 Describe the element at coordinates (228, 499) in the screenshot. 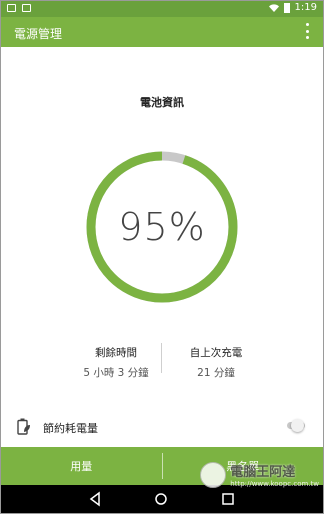

I see `recents-icon` at that location.